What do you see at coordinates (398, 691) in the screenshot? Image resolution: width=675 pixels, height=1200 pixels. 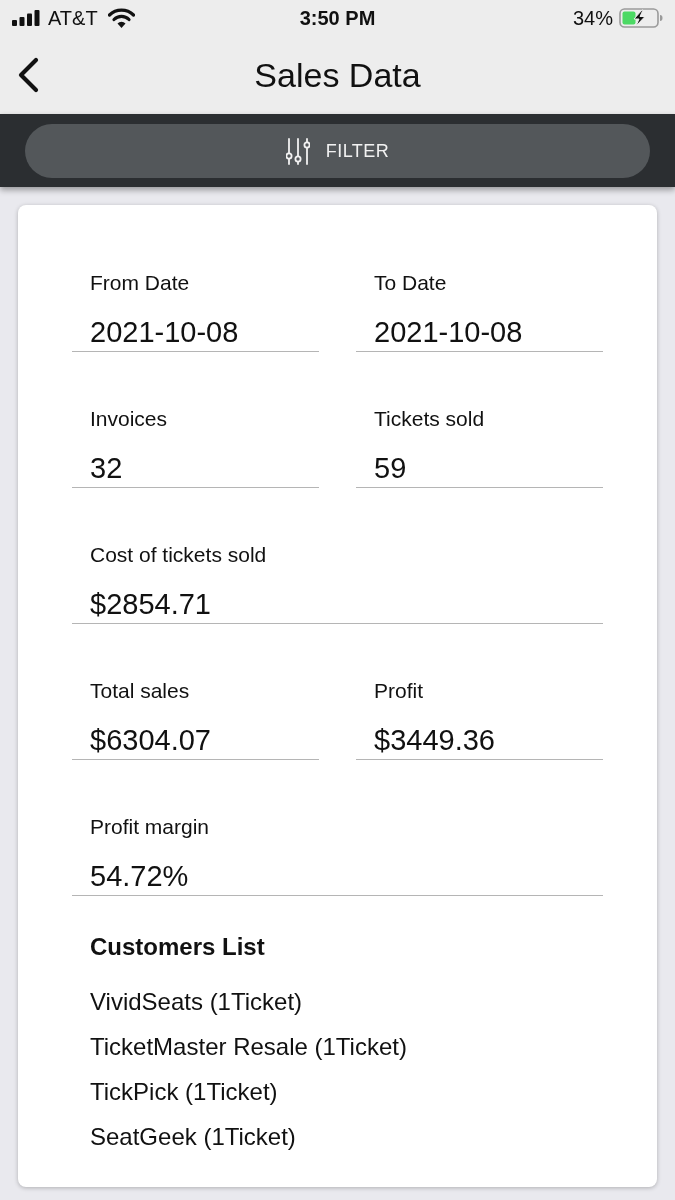 I see `field-label: Profit` at bounding box center [398, 691].